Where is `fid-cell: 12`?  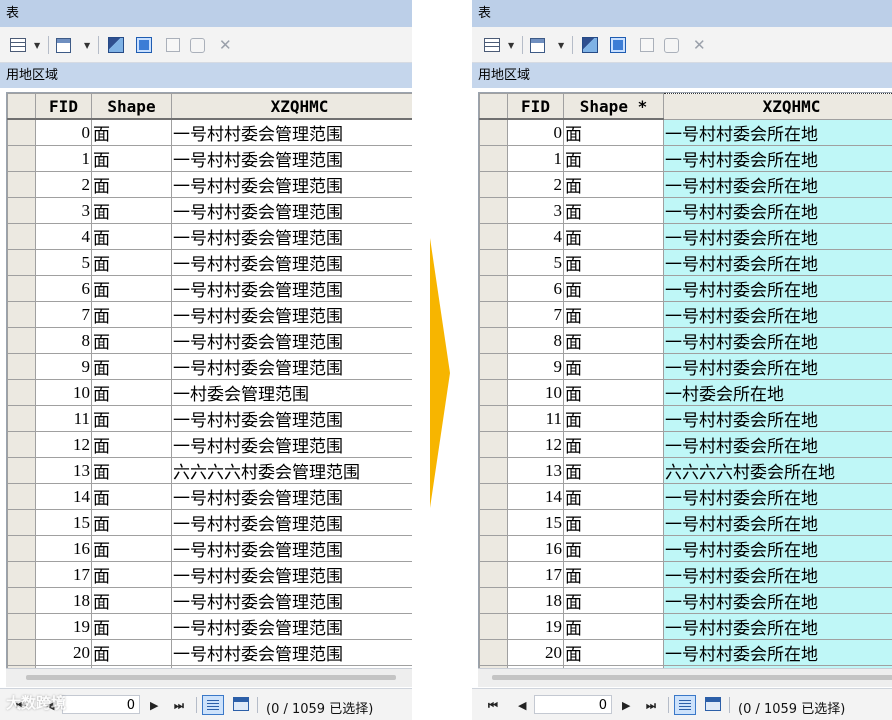
fid-cell: 12 is located at coordinates (63, 444).